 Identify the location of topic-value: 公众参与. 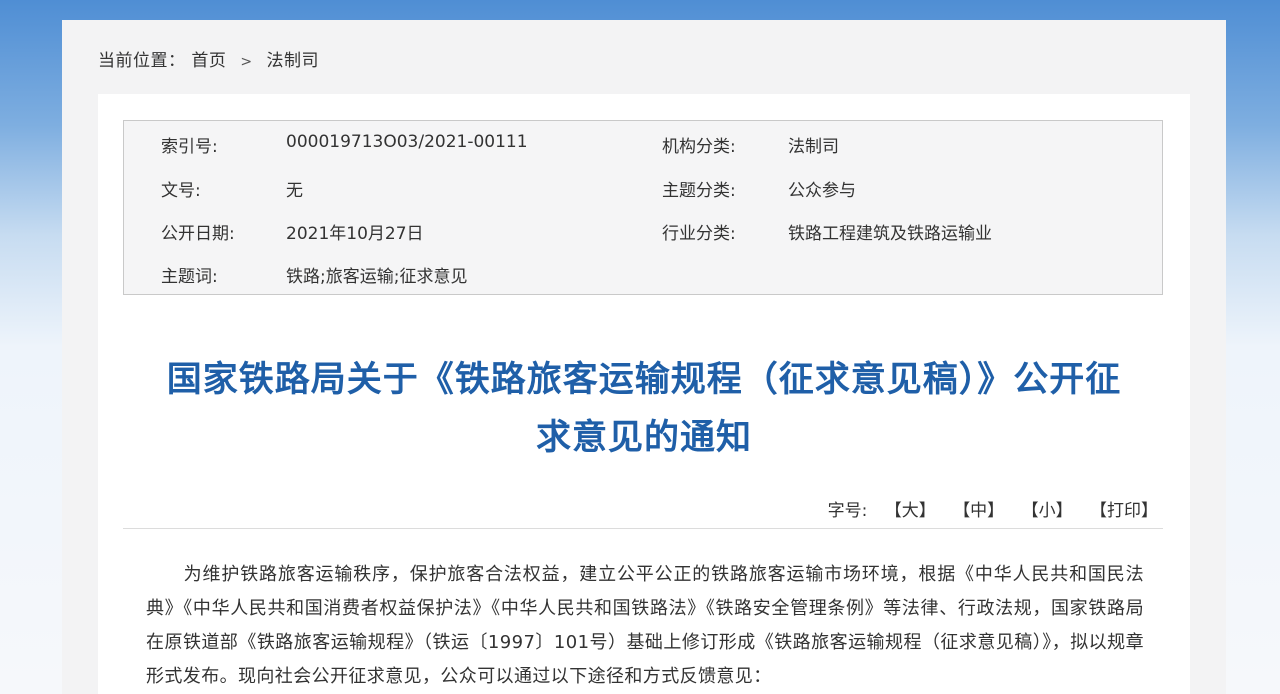
(822, 191).